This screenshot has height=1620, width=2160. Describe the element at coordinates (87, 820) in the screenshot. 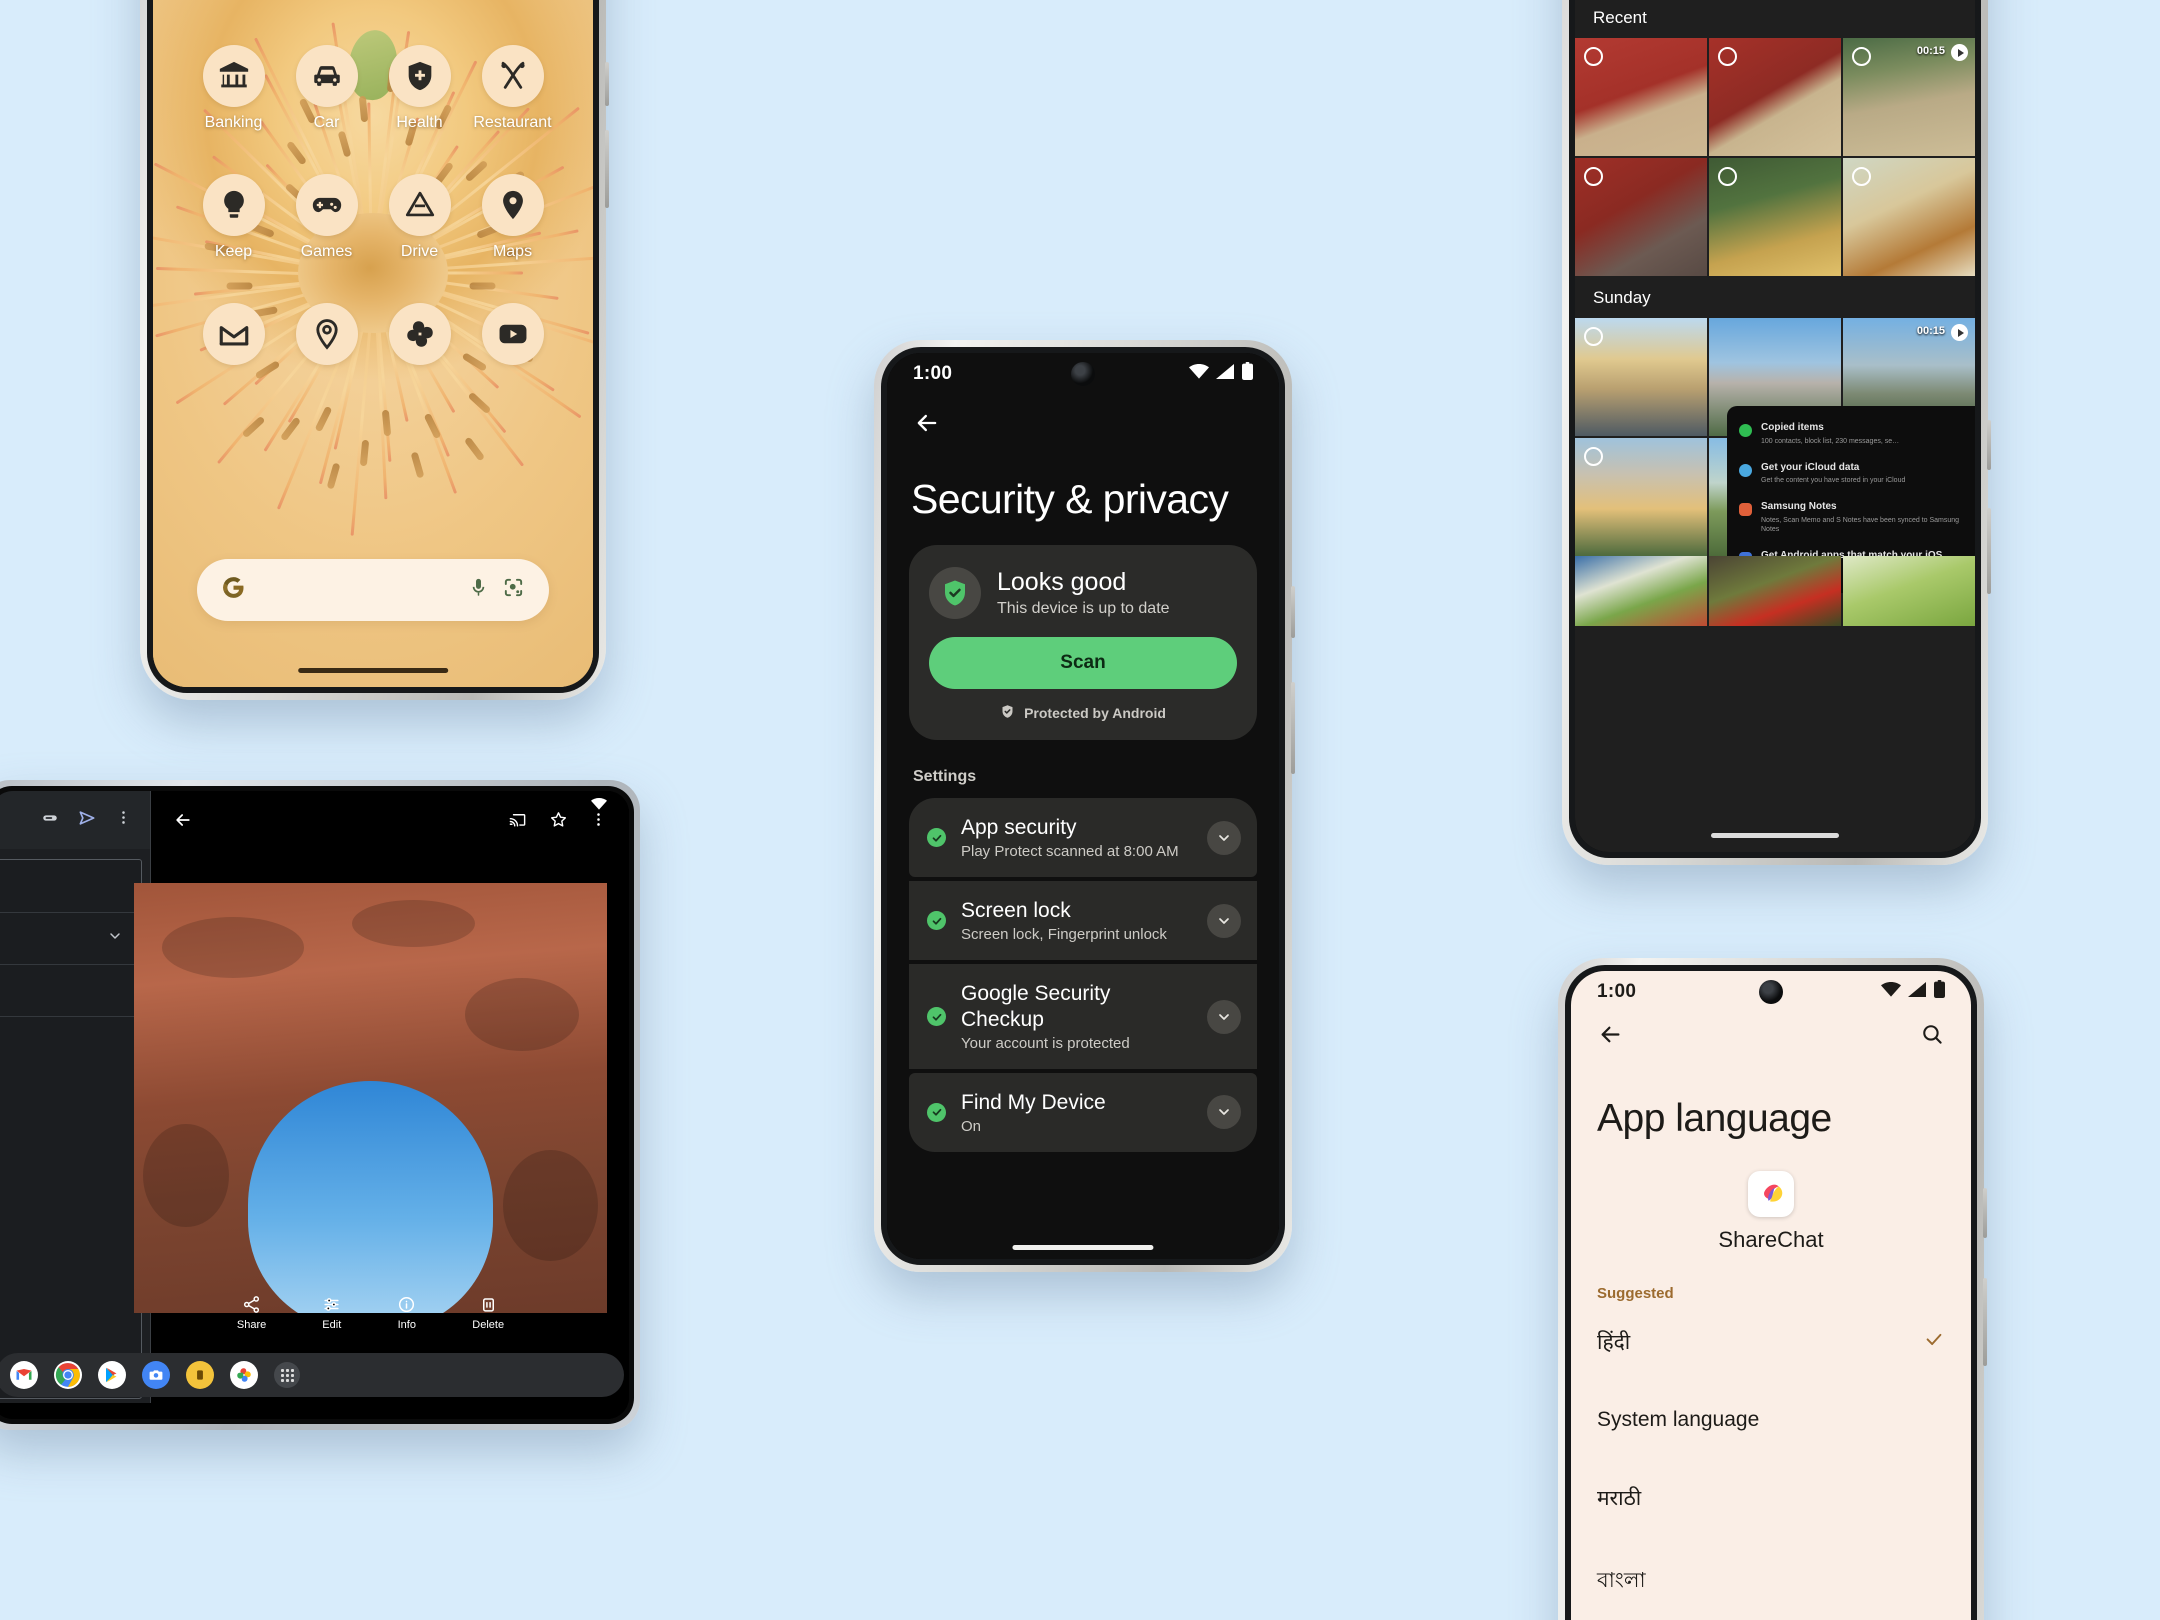

I see `send-icon` at that location.